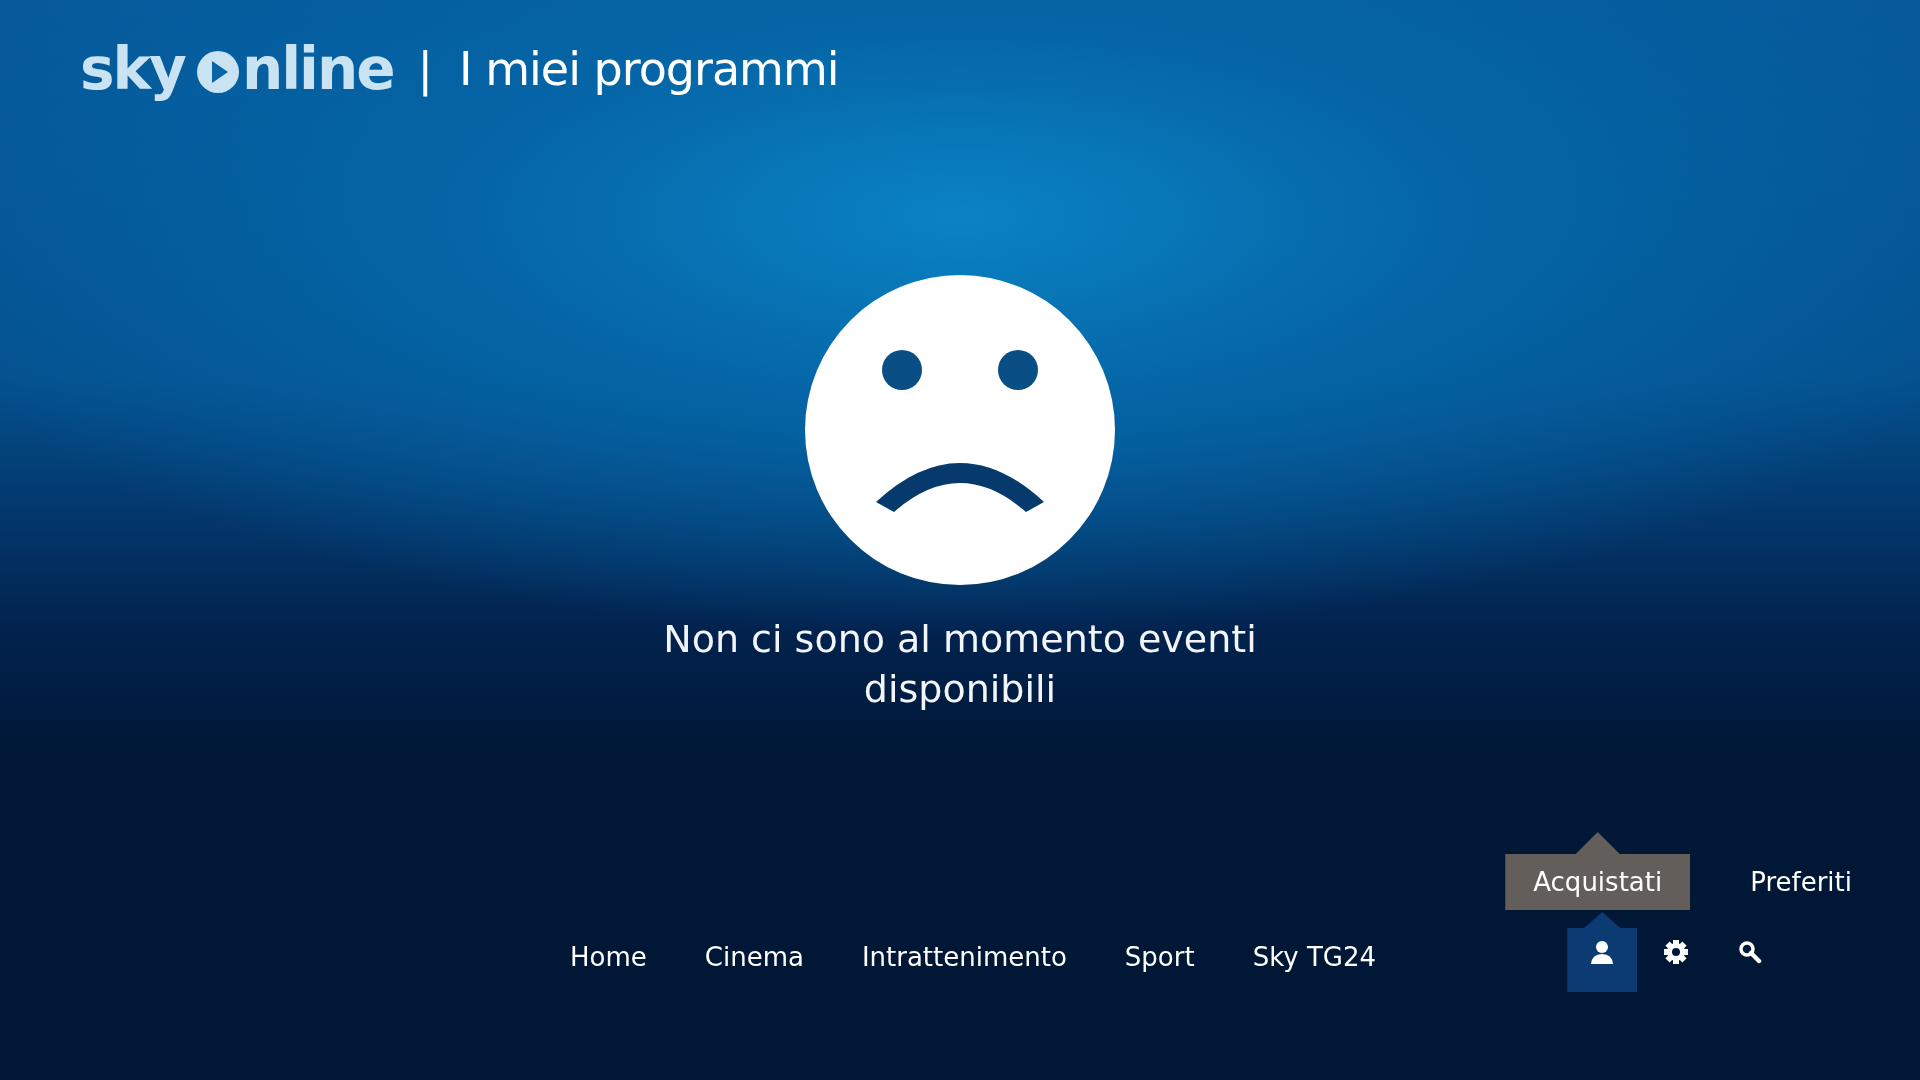  I want to click on page-title: I miei programmi, so click(649, 69).